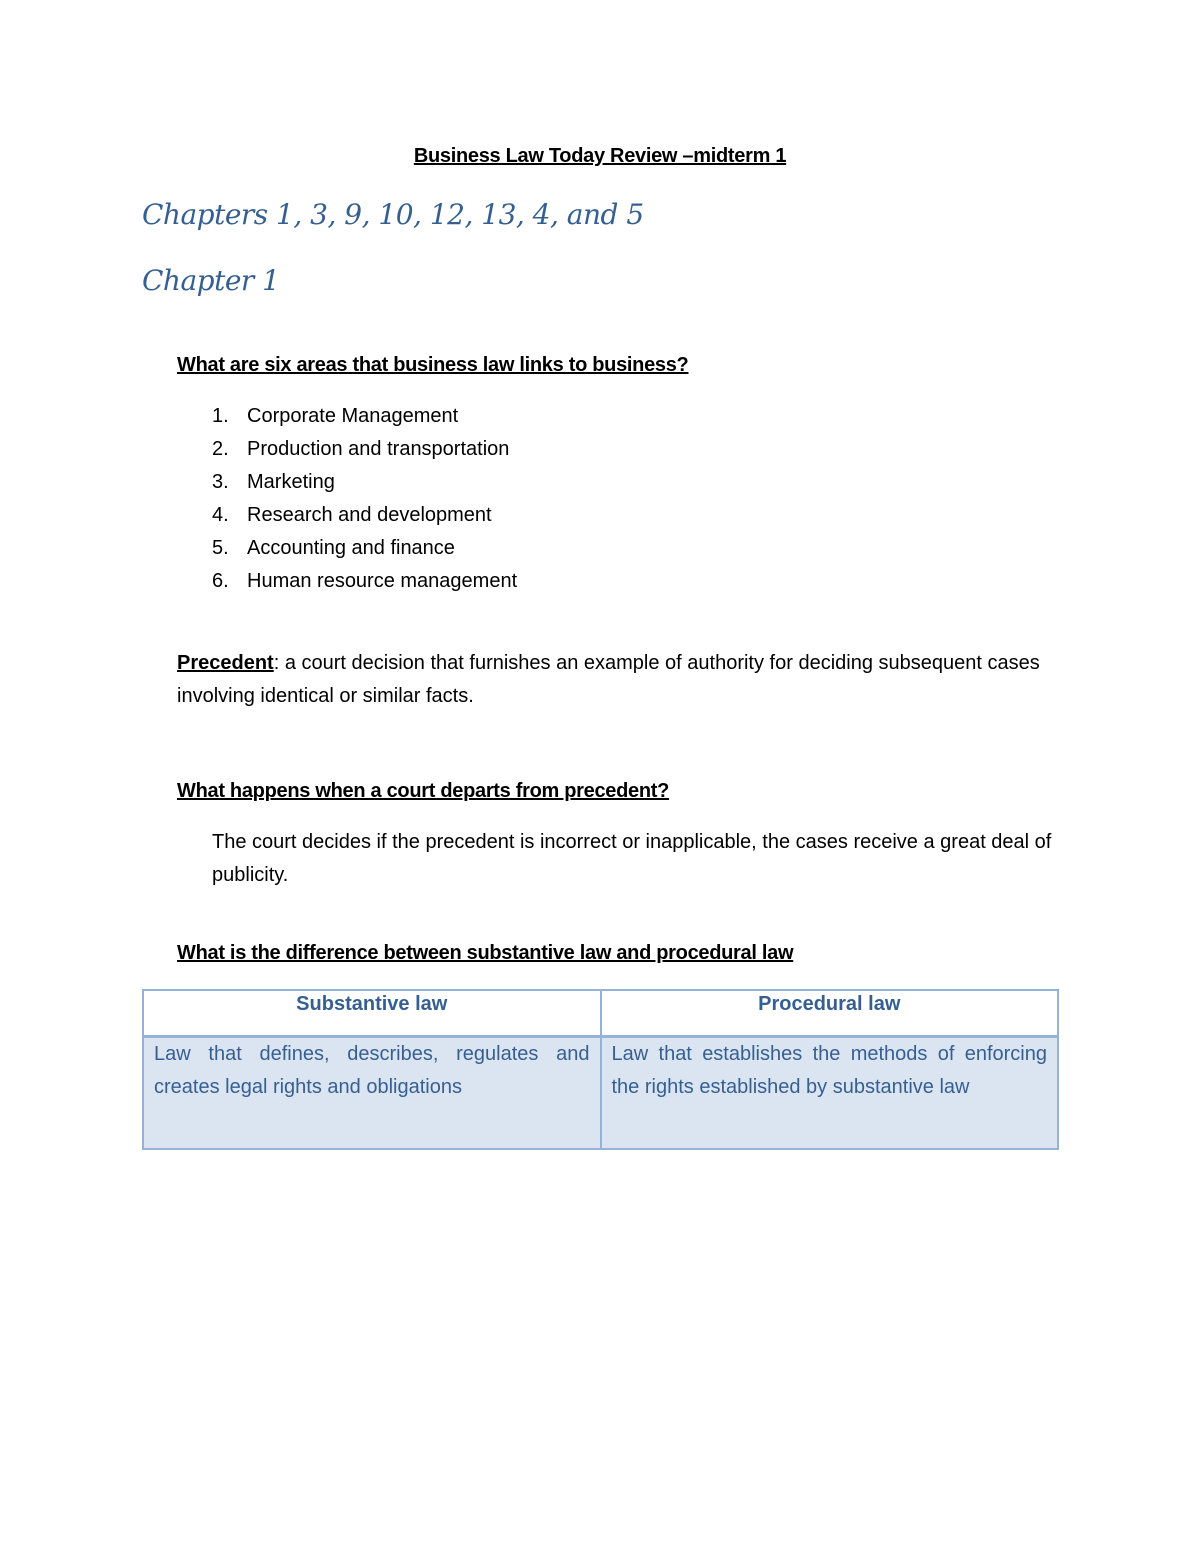  Describe the element at coordinates (220, 449) in the screenshot. I see `list-number: 2.` at that location.